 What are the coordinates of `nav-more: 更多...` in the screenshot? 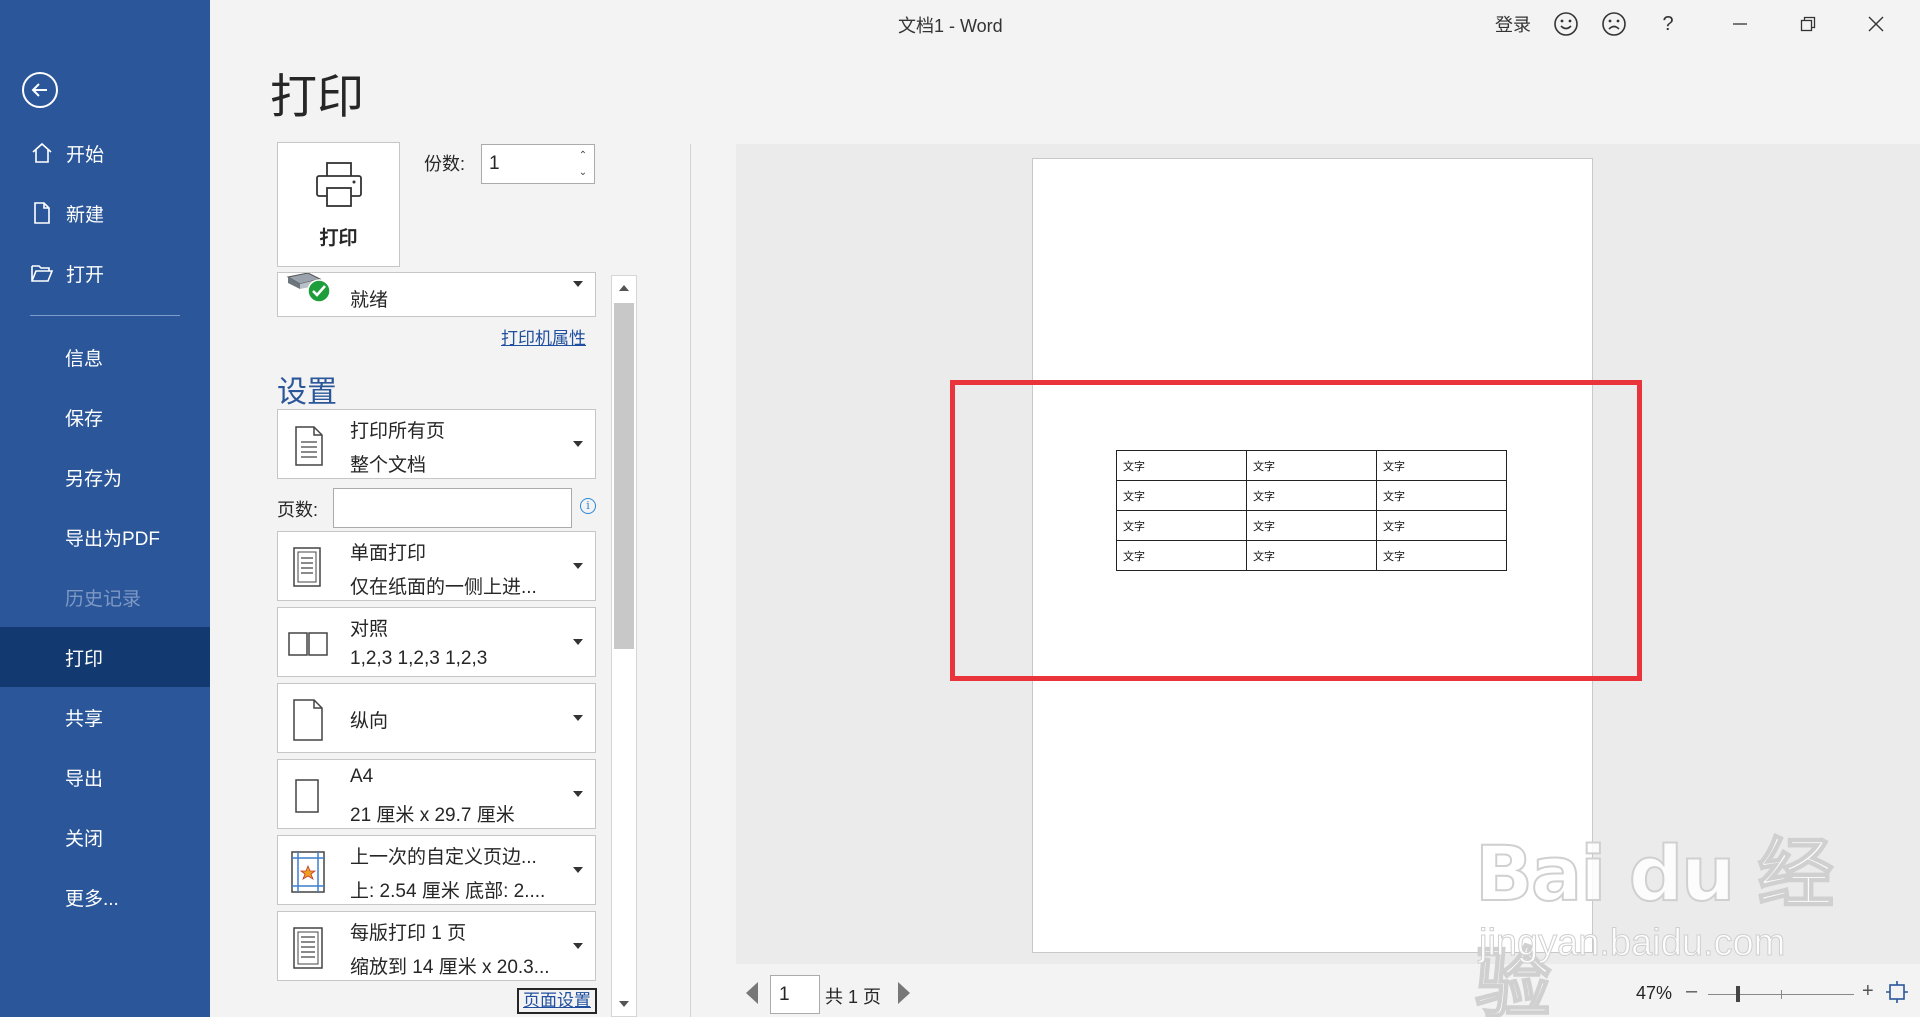 It's located at (105, 897).